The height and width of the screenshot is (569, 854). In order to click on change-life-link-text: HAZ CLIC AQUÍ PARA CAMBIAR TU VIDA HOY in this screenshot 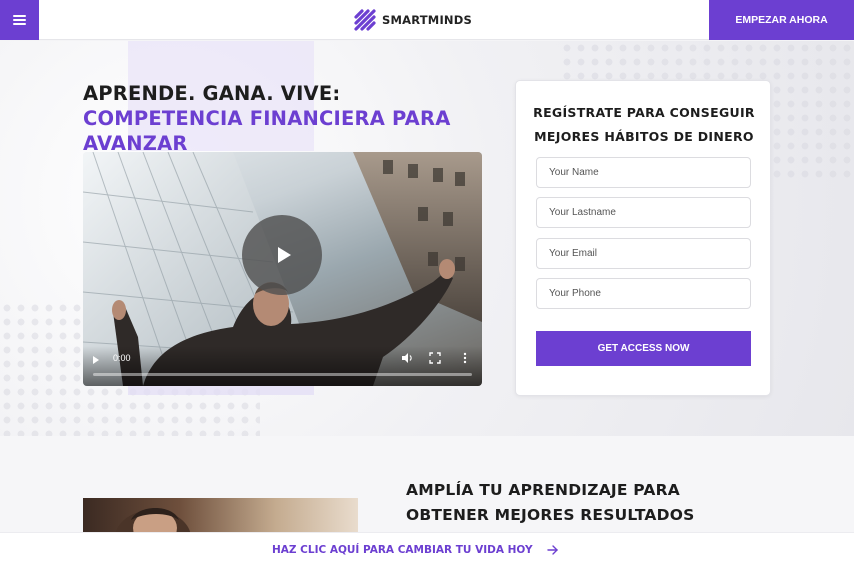, I will do `click(402, 550)`.